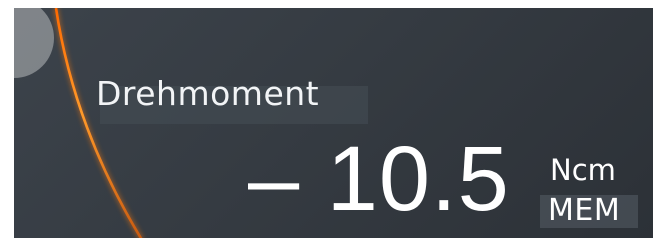 This screenshot has width=667, height=242. What do you see at coordinates (584, 210) in the screenshot?
I see `memory-badge: MEM` at bounding box center [584, 210].